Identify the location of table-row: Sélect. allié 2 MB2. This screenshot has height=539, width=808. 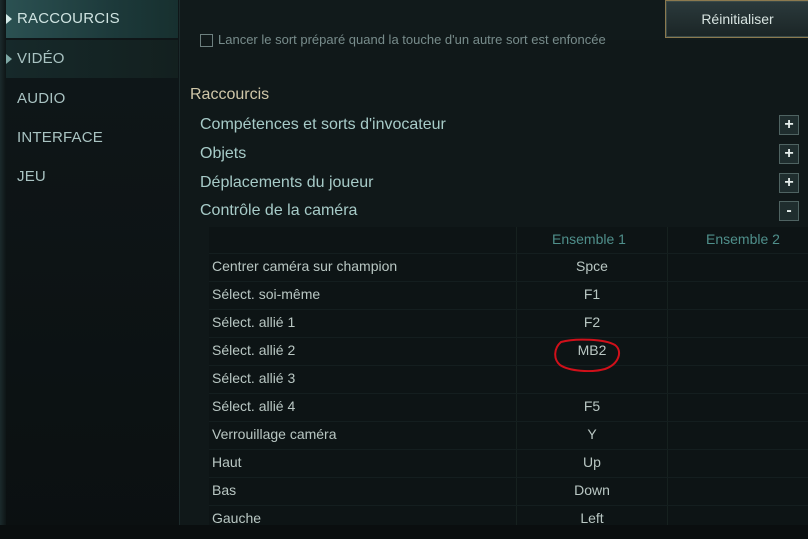
(508, 351).